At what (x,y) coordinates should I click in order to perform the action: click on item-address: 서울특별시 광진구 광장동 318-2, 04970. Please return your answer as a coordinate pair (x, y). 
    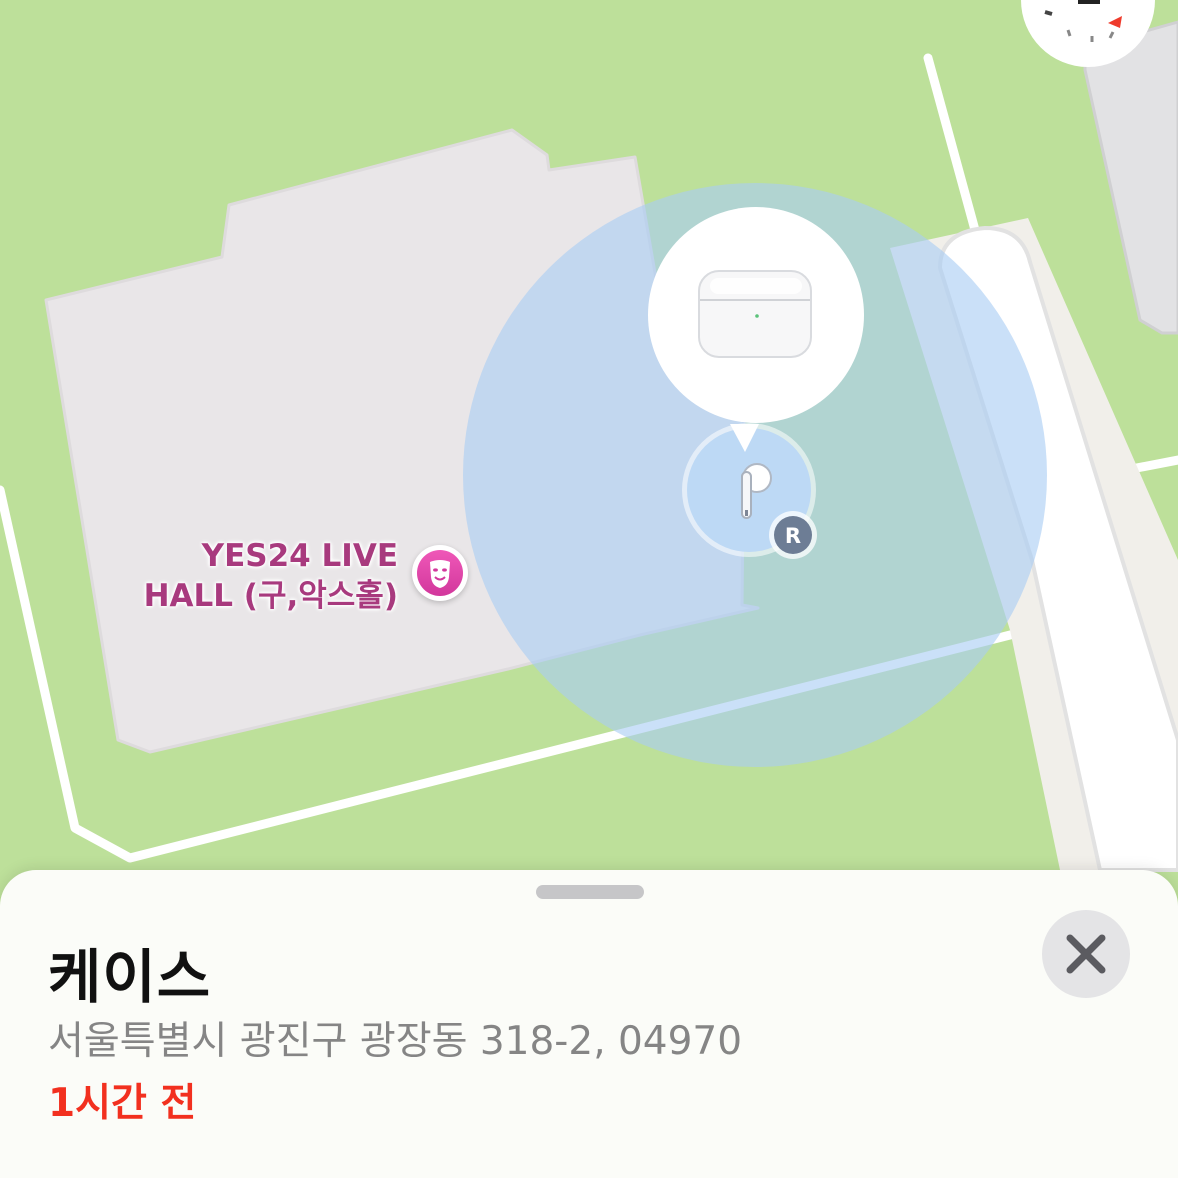
    Looking at the image, I should click on (395, 1041).